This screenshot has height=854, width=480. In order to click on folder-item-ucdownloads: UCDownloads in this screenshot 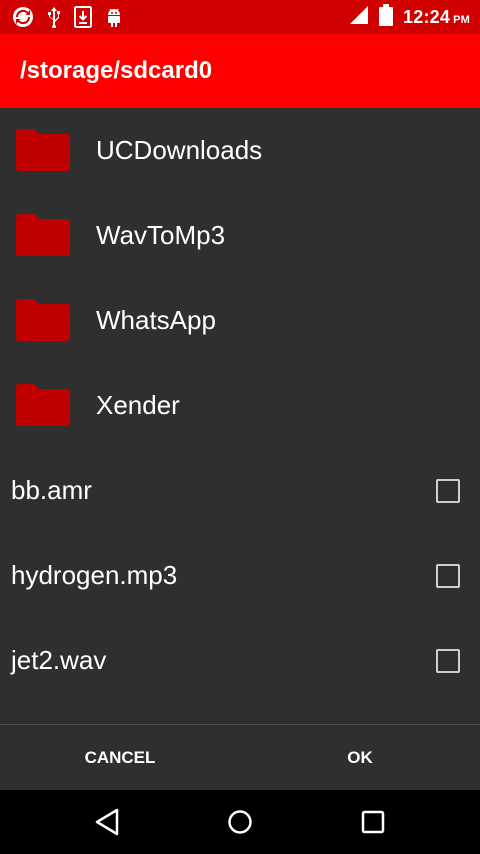, I will do `click(240, 150)`.